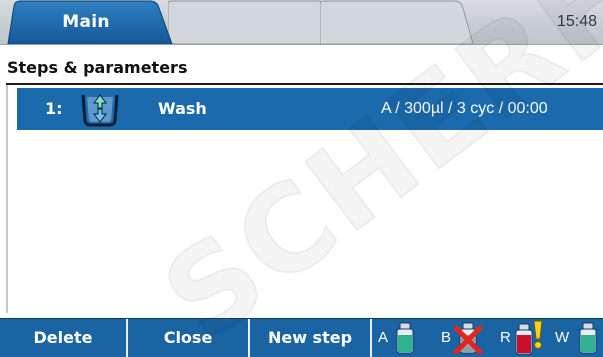 Image resolution: width=603 pixels, height=357 pixels. Describe the element at coordinates (505, 337) in the screenshot. I see `bottle-letter: R` at that location.